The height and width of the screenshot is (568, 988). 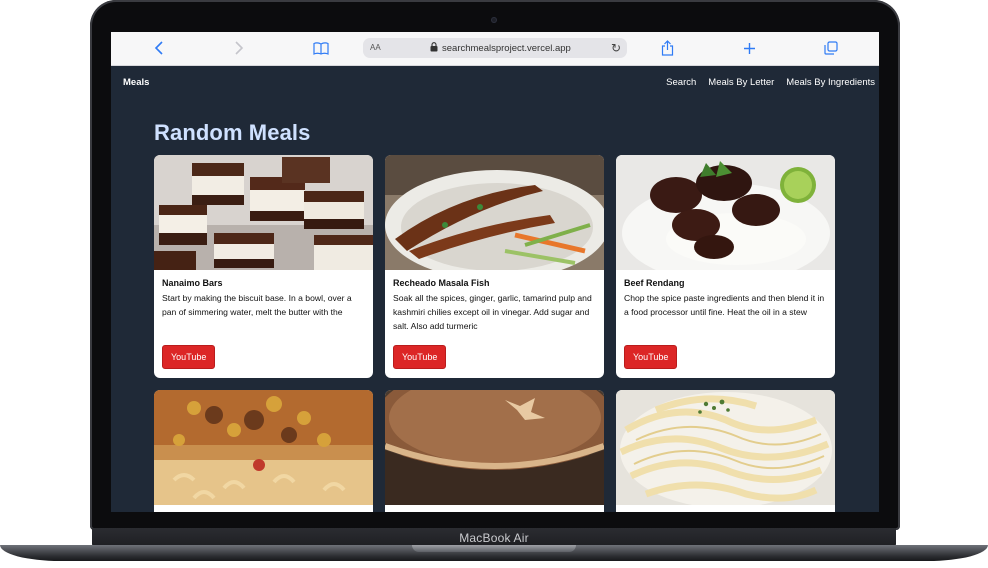 I want to click on address-bar: AA searchmealsproject.vercel.app ↻, so click(x=495, y=48).